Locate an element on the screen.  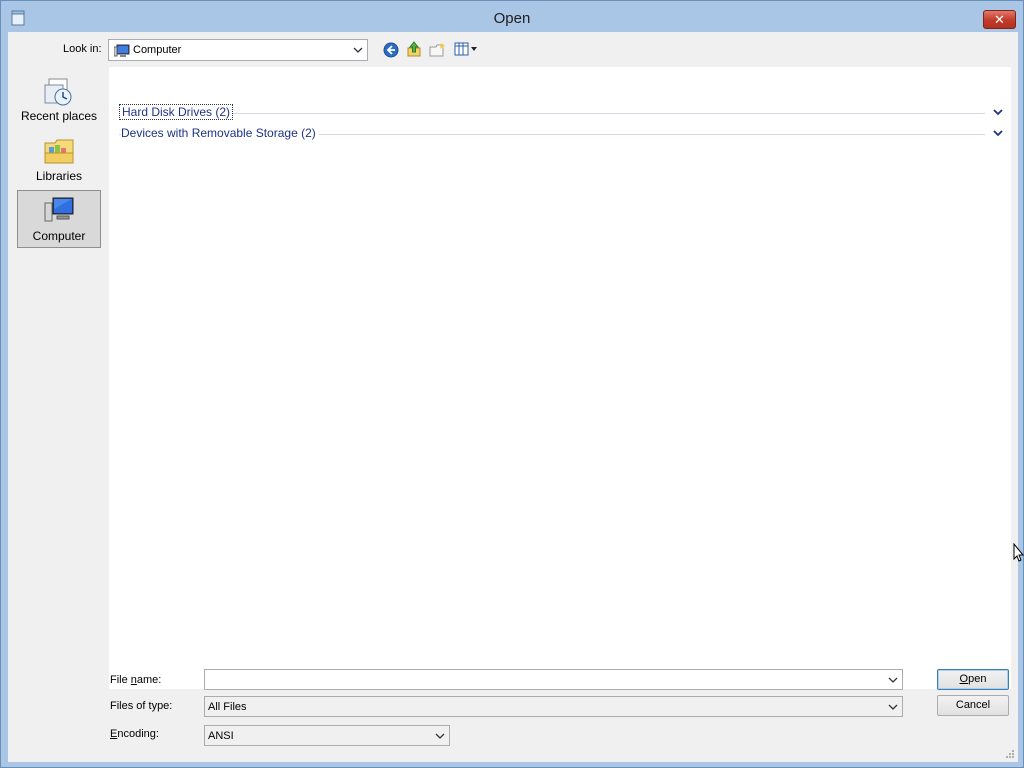
look-in-dropdown: Computer is located at coordinates (238, 50).